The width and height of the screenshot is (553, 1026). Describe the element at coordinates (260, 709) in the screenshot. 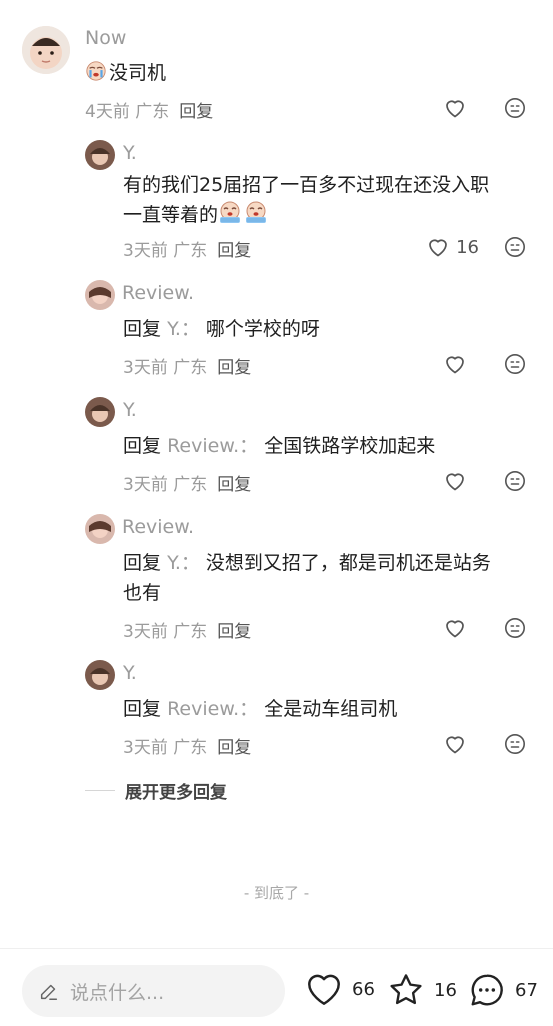

I see `reply-text: 回复 Review.： 全是动车组司机` at that location.